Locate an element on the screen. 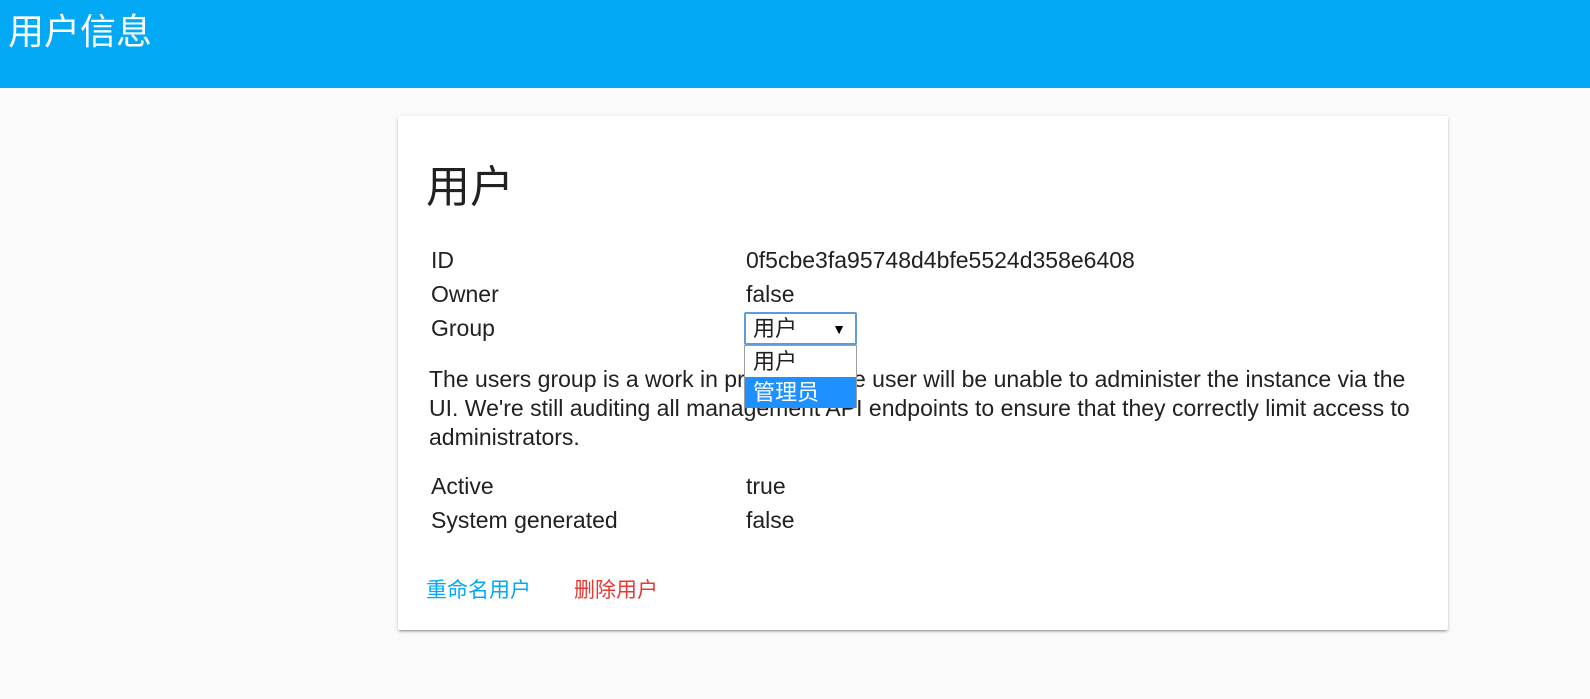 Image resolution: width=1590 pixels, height=699 pixels. owner-value: false is located at coordinates (770, 294).